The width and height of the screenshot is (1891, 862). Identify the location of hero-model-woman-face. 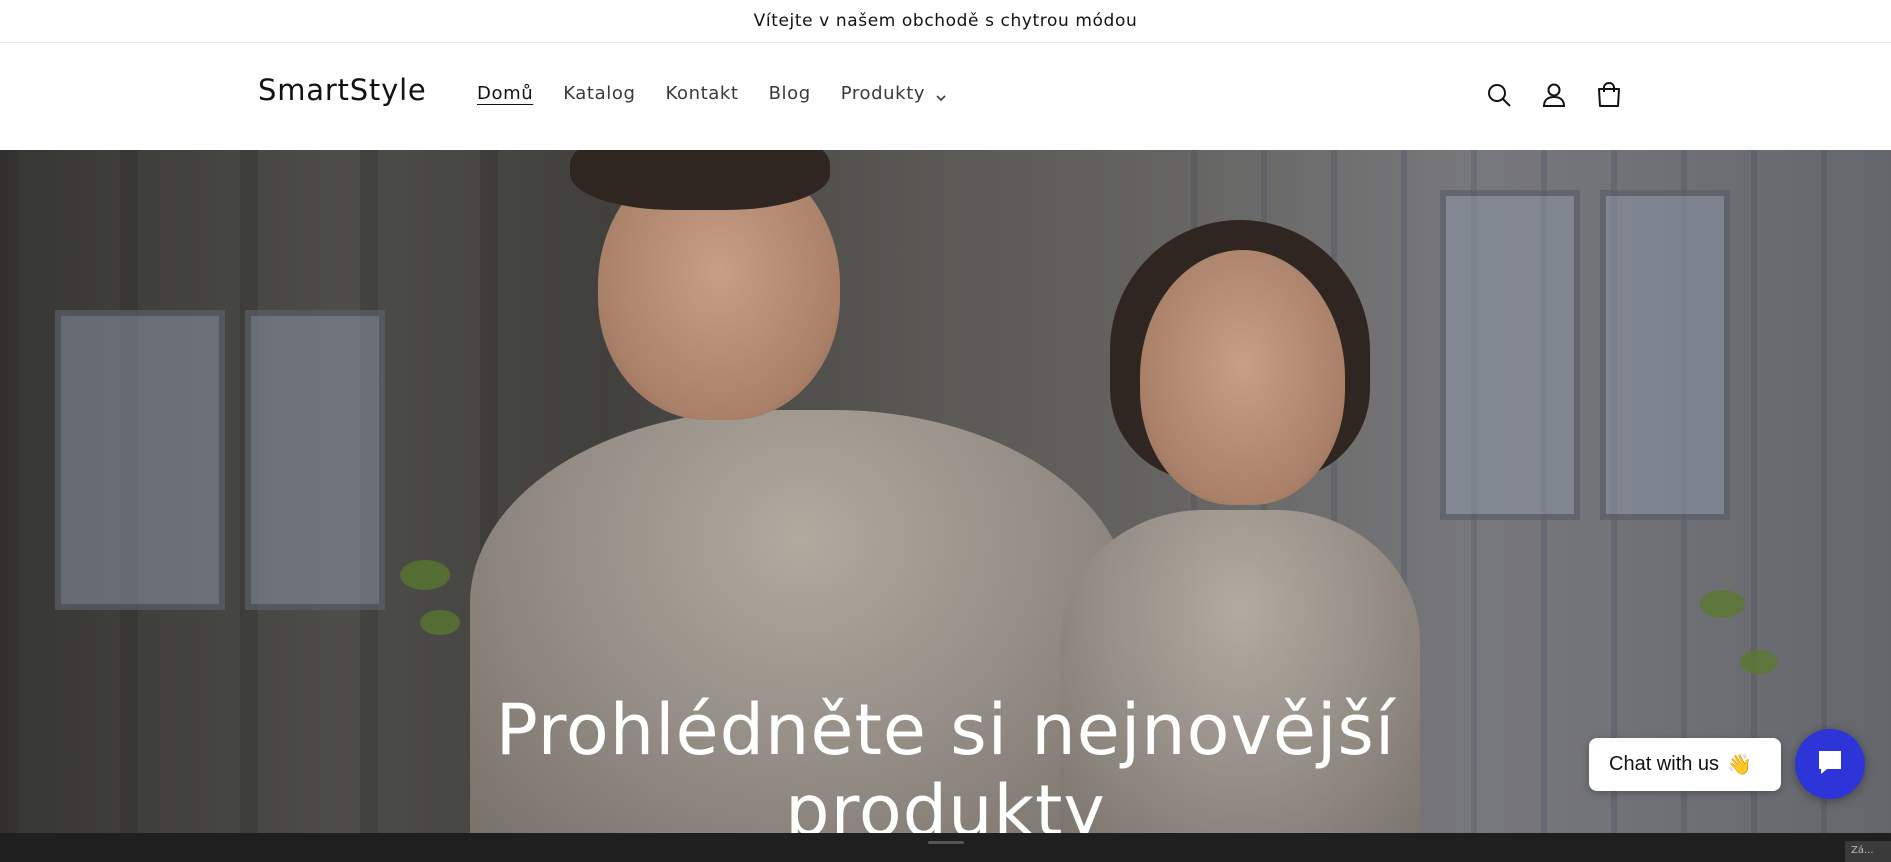
(1242, 377).